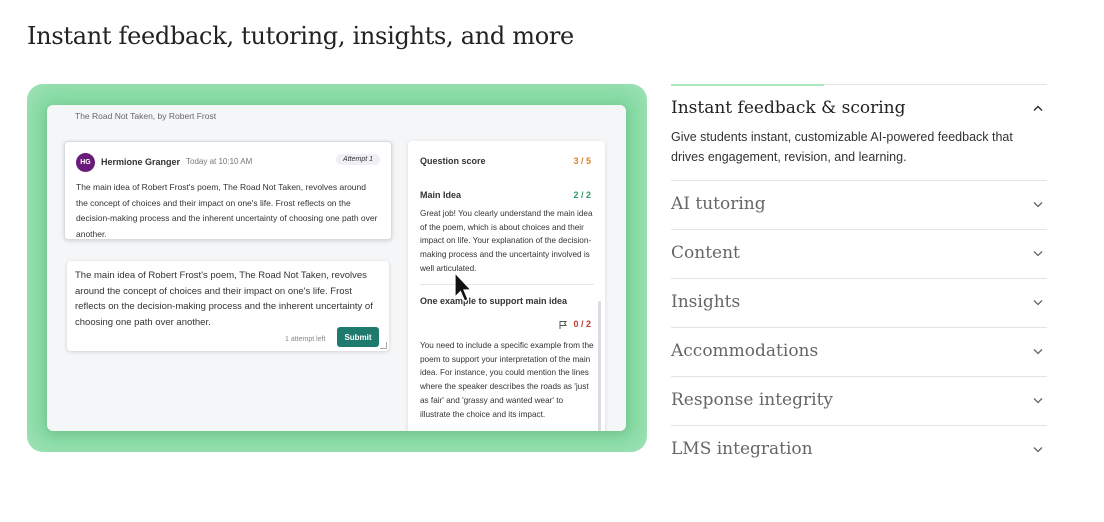  What do you see at coordinates (582, 195) in the screenshot?
I see `criterion-score: 2 / 2` at bounding box center [582, 195].